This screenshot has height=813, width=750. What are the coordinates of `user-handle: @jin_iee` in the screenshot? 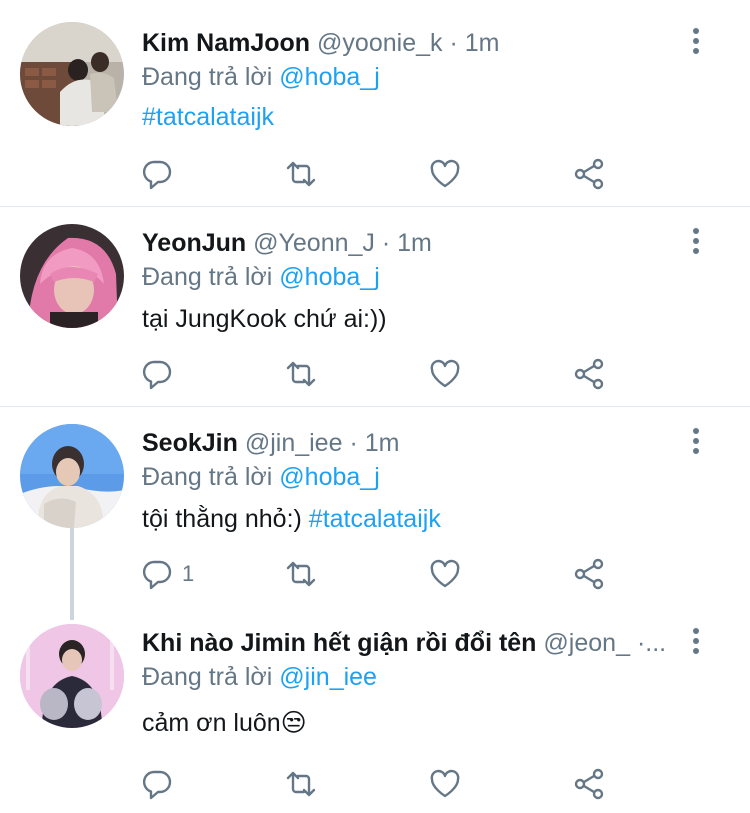 It's located at (294, 443).